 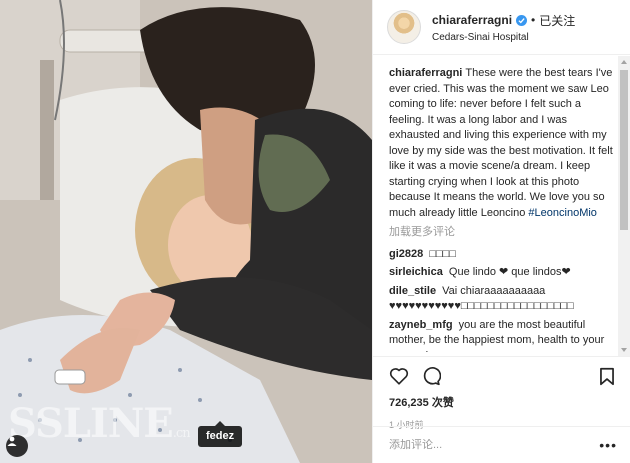 I want to click on scroll-down-arrow-icon, so click(x=624, y=350).